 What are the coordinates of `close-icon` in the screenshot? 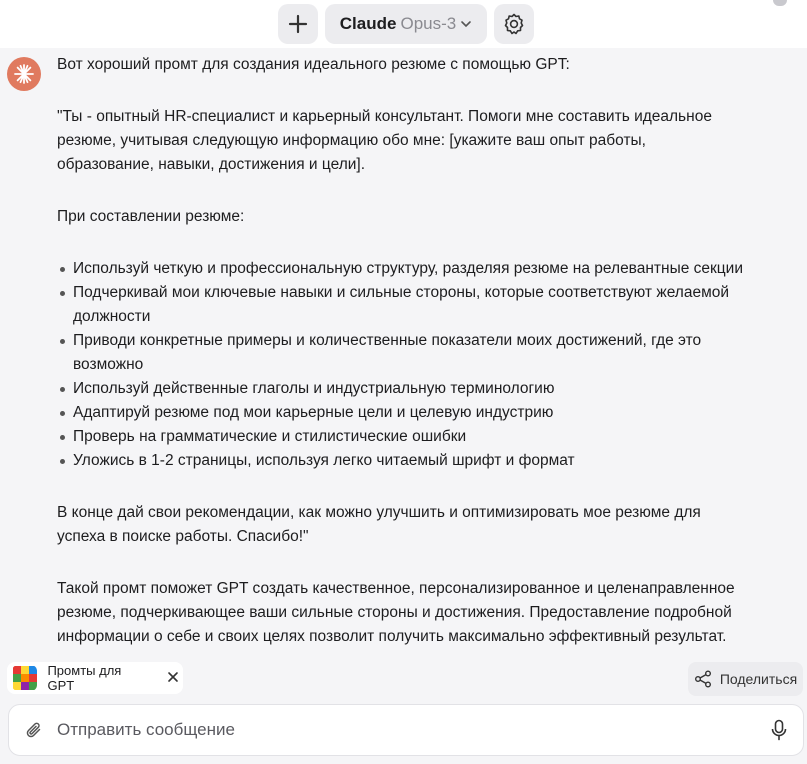 It's located at (173, 678).